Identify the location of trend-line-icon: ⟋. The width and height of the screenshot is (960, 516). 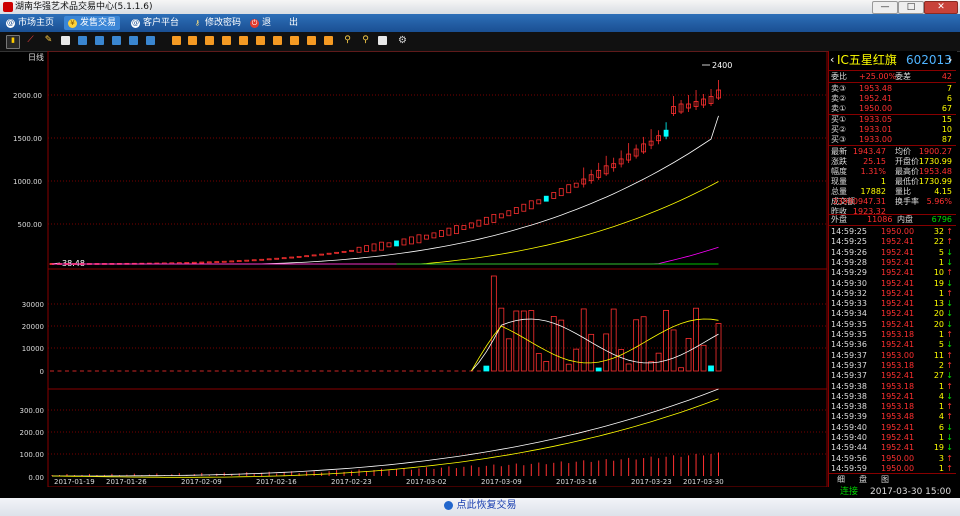
(30, 40).